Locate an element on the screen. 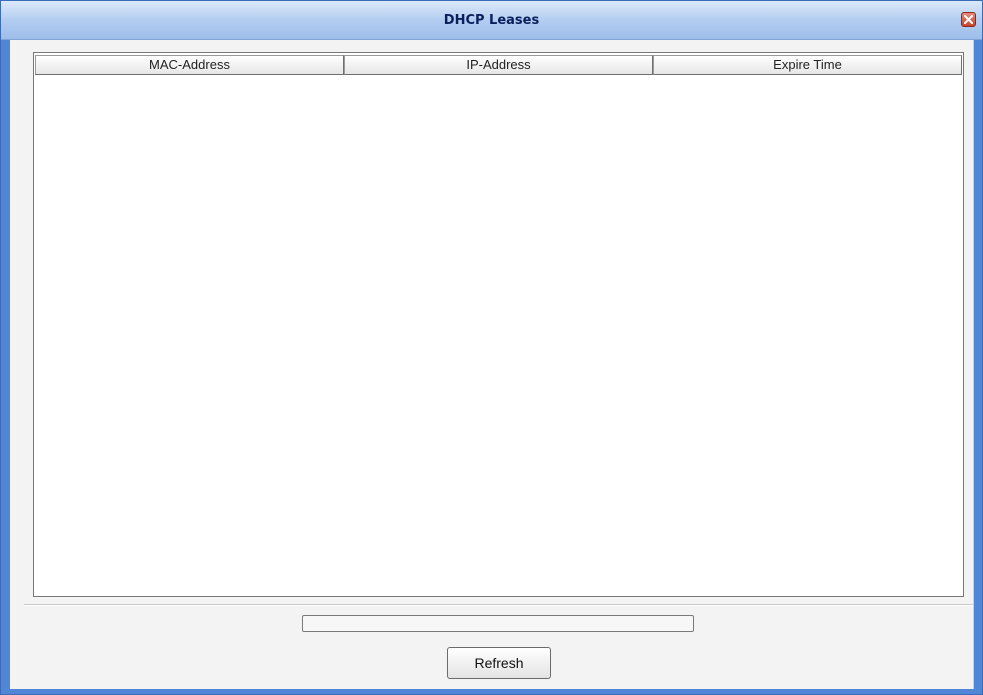 Image resolution: width=983 pixels, height=695 pixels. window-title: DHCP Leases is located at coordinates (491, 20).